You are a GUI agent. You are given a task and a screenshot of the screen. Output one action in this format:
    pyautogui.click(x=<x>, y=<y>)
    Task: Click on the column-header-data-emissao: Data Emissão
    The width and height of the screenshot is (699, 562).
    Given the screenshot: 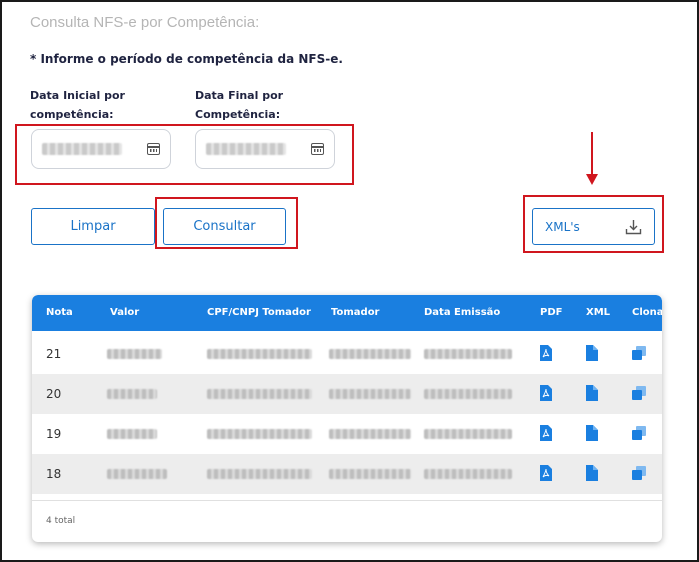 What is the action you would take?
    pyautogui.click(x=462, y=312)
    